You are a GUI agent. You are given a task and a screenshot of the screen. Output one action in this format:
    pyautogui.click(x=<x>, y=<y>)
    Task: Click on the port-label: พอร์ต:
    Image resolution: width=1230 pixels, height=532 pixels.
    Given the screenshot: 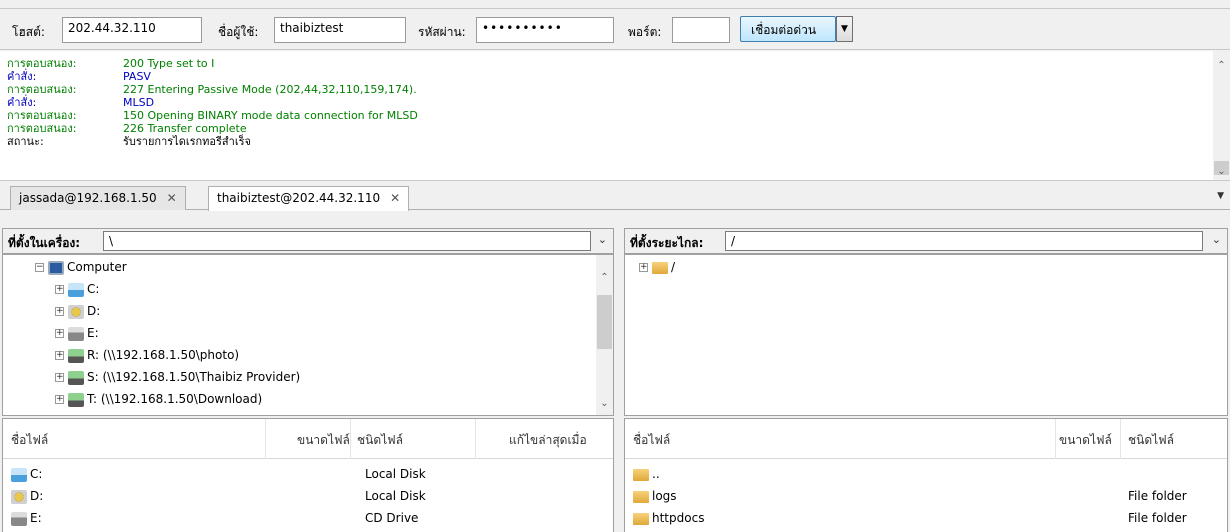 What is the action you would take?
    pyautogui.click(x=645, y=32)
    